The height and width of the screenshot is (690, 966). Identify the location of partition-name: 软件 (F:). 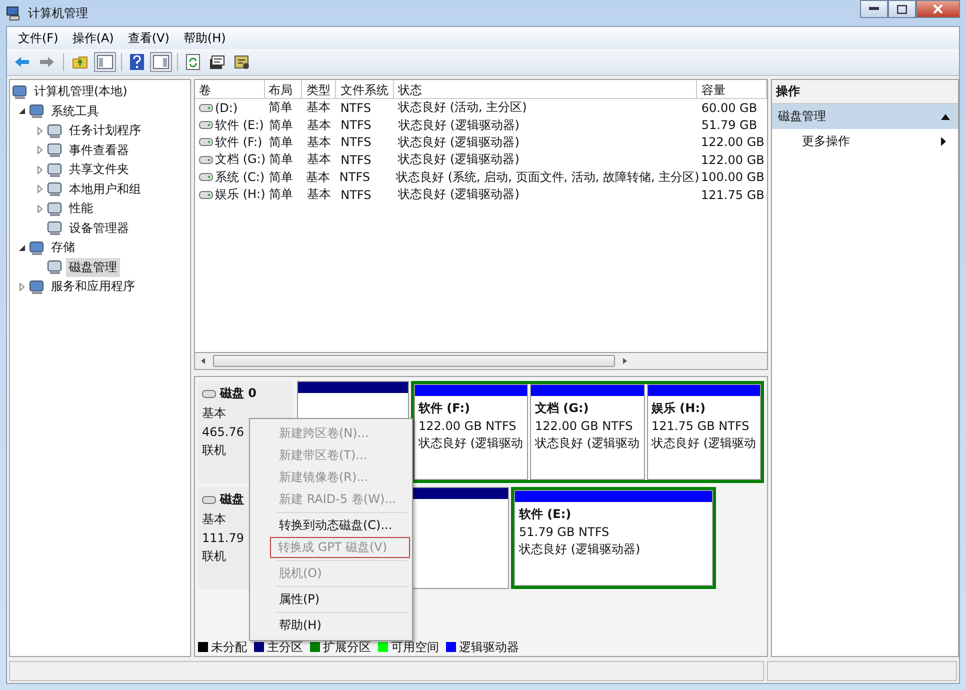
(444, 408).